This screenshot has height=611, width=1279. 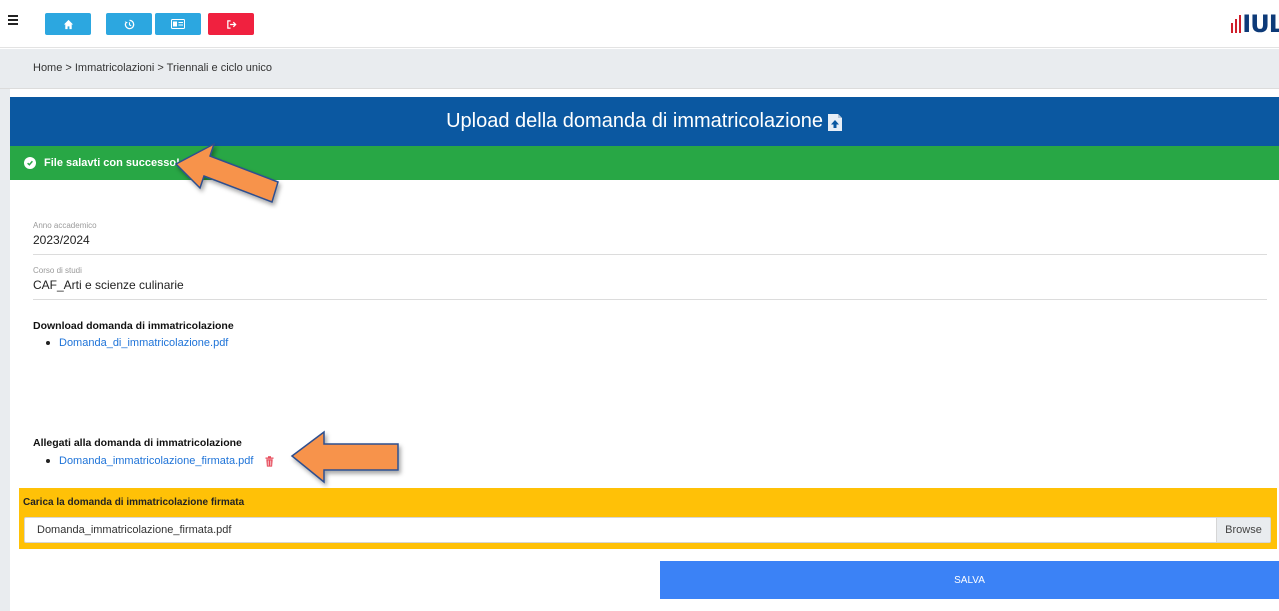 I want to click on page-title: Upload della domanda di immatricolazione, so click(x=634, y=121).